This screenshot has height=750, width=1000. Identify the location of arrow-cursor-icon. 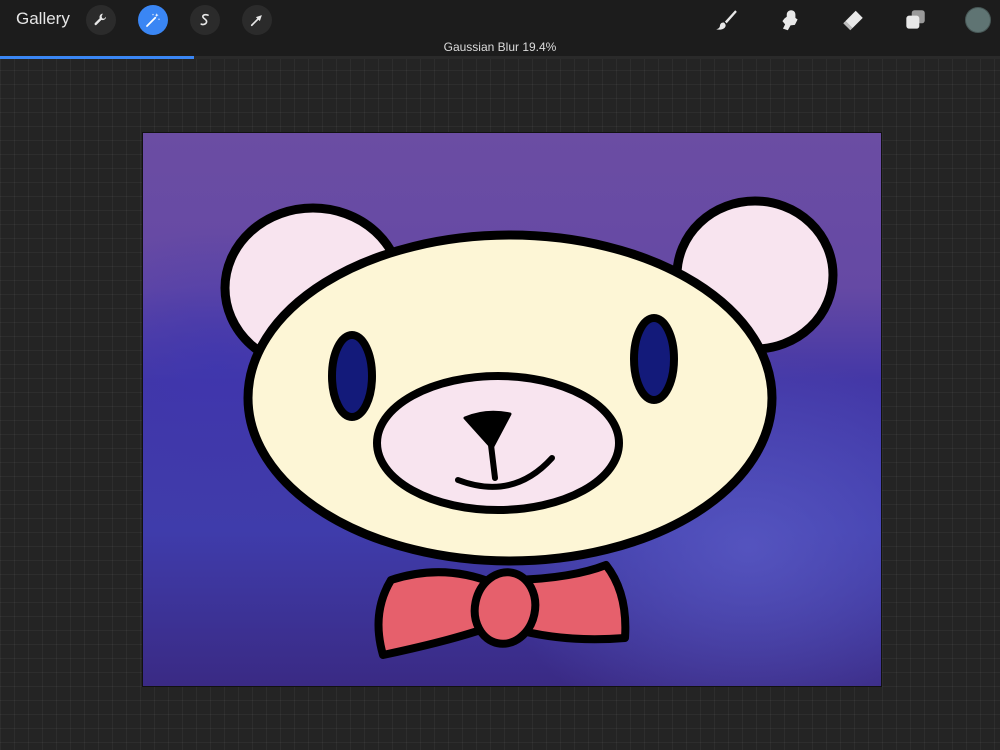
(256, 21).